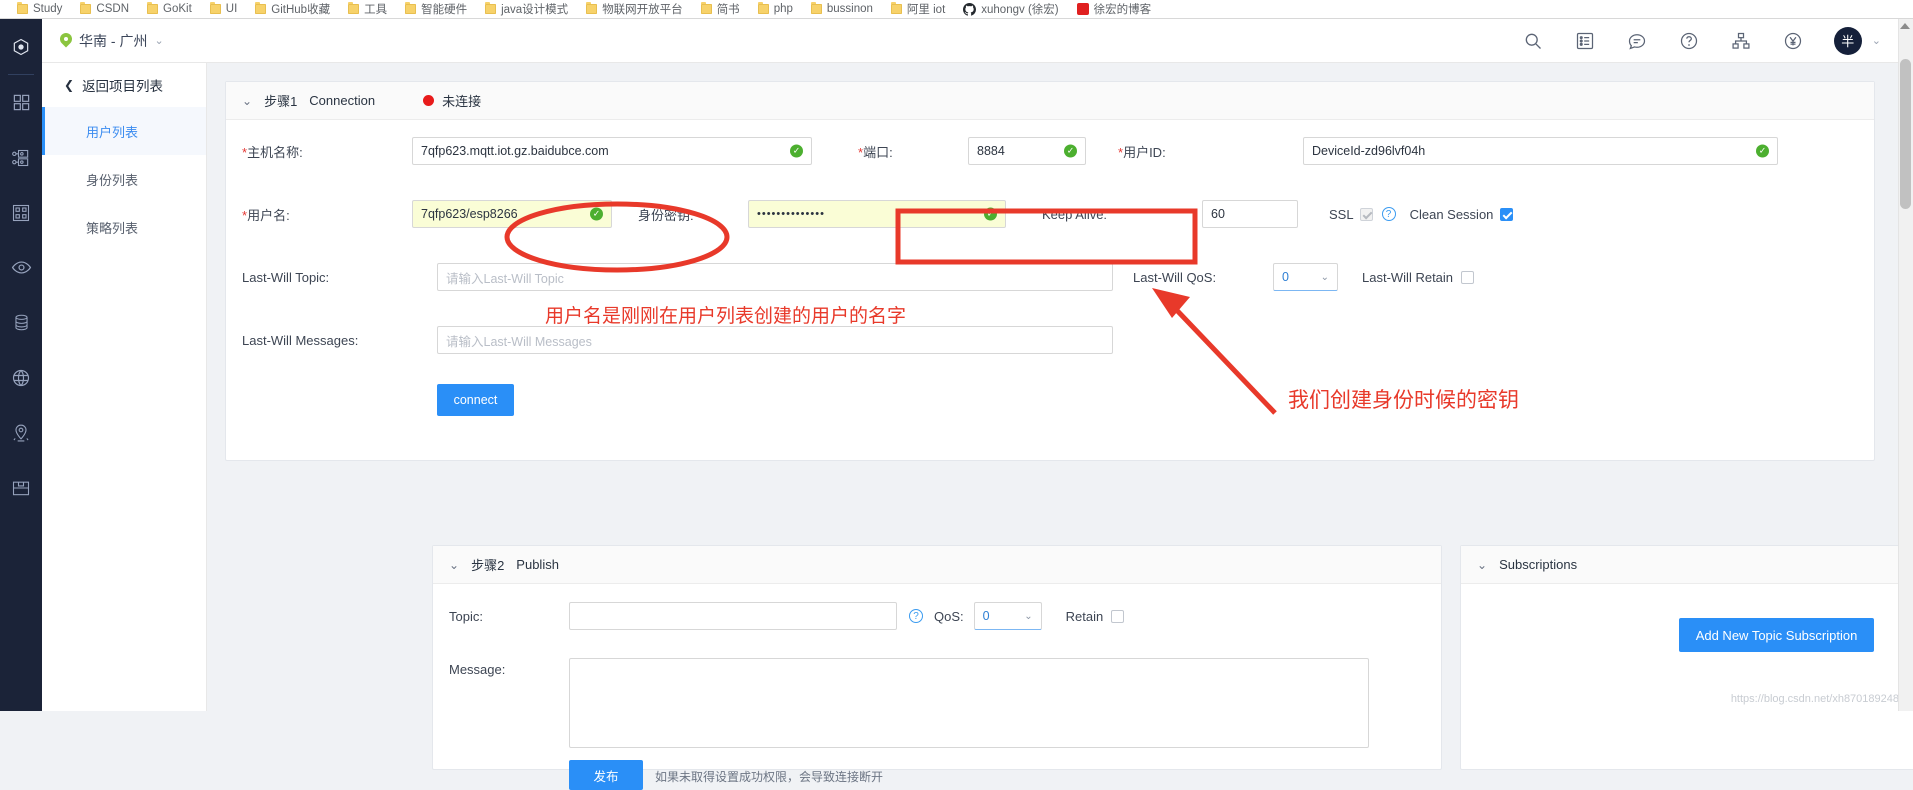 The height and width of the screenshot is (790, 1913). I want to click on primary-nav-rail, so click(21, 365).